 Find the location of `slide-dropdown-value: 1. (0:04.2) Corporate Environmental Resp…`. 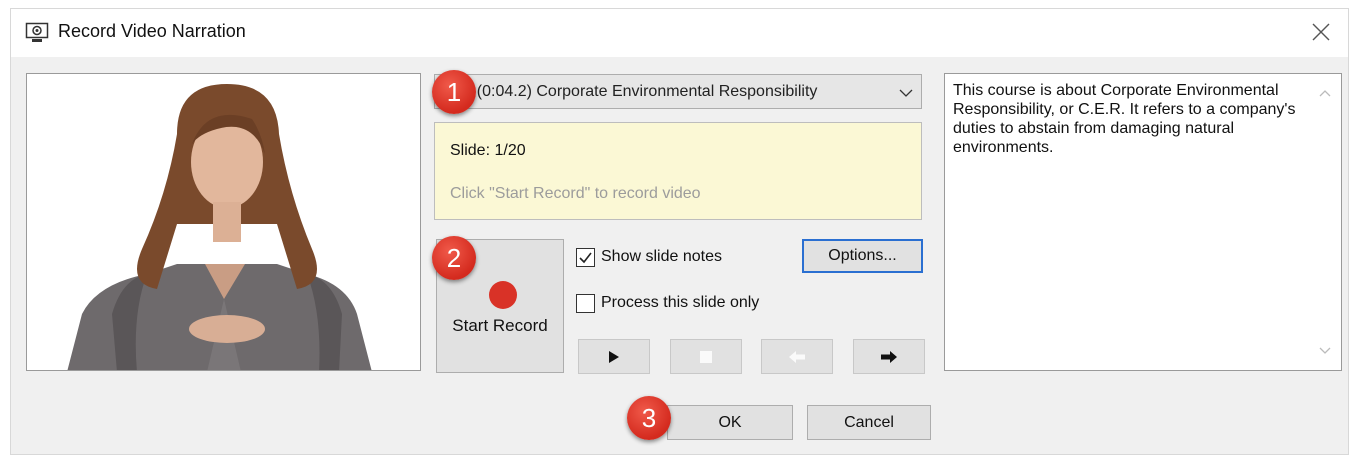

slide-dropdown-value: 1. (0:04.2) Corporate Environmental Resp… is located at coordinates (638, 91).